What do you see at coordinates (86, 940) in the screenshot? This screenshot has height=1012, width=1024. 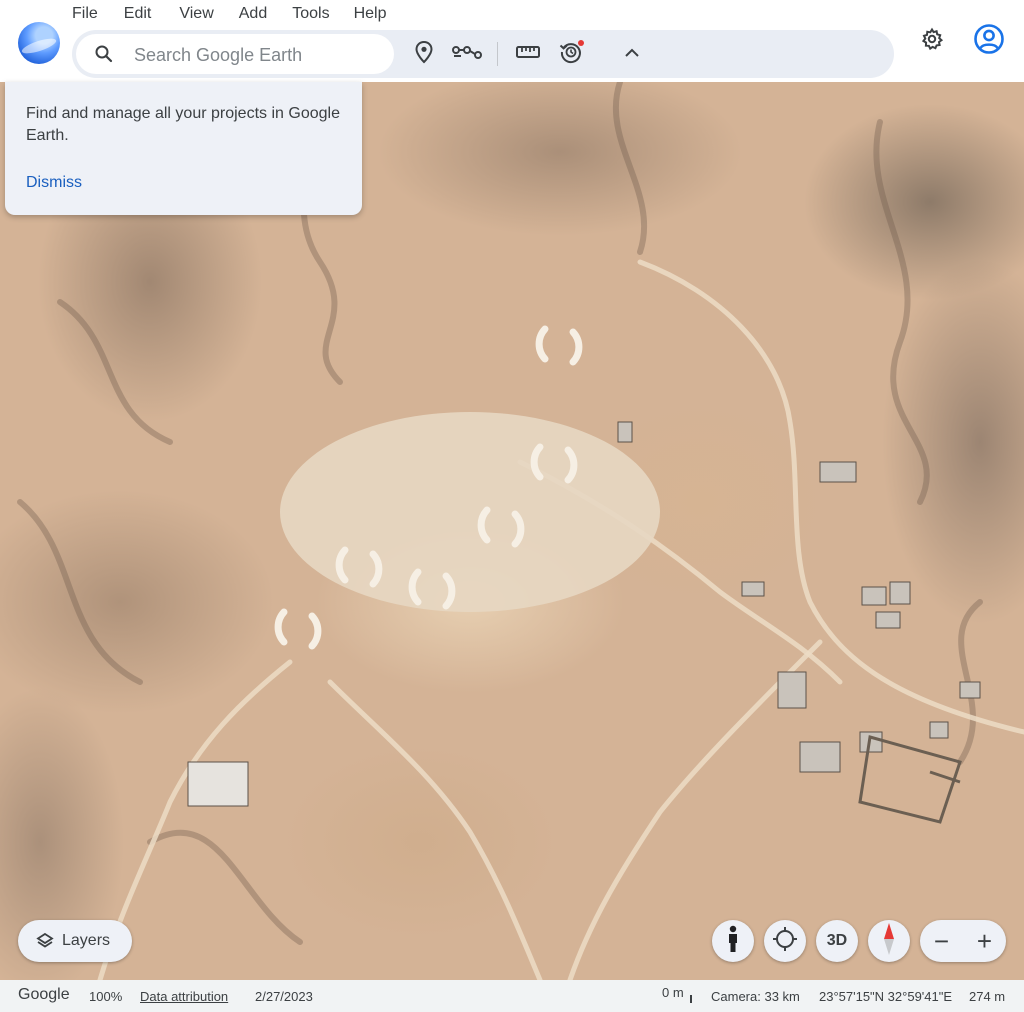 I see `layers-label: Layers` at bounding box center [86, 940].